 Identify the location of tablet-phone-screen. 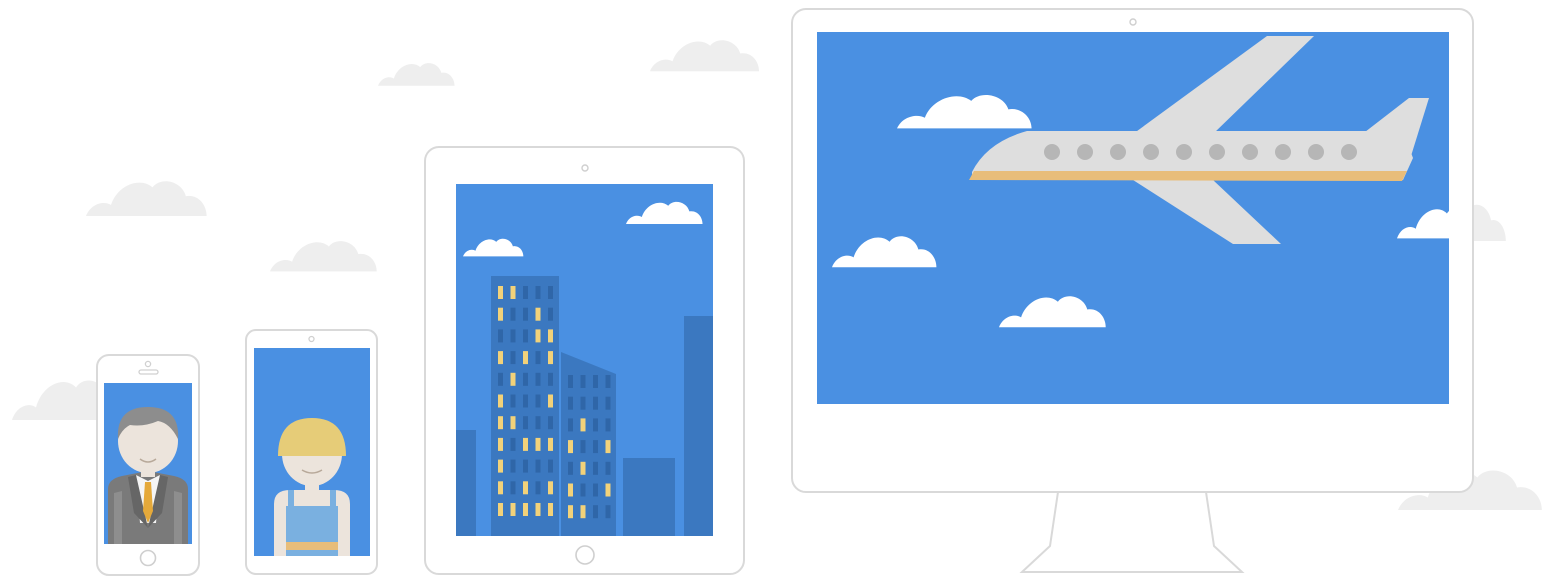
(312, 452).